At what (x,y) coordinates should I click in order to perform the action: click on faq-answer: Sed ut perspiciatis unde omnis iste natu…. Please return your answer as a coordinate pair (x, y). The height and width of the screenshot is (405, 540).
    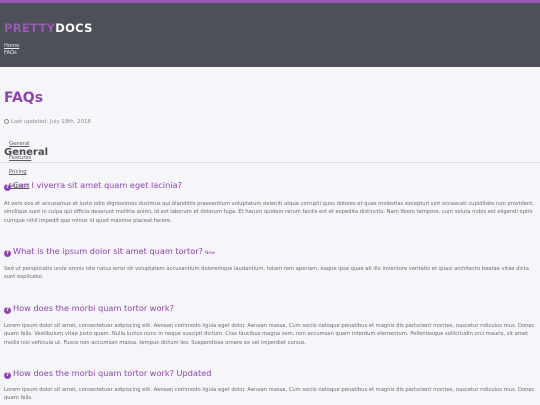
    Looking at the image, I should click on (266, 273).